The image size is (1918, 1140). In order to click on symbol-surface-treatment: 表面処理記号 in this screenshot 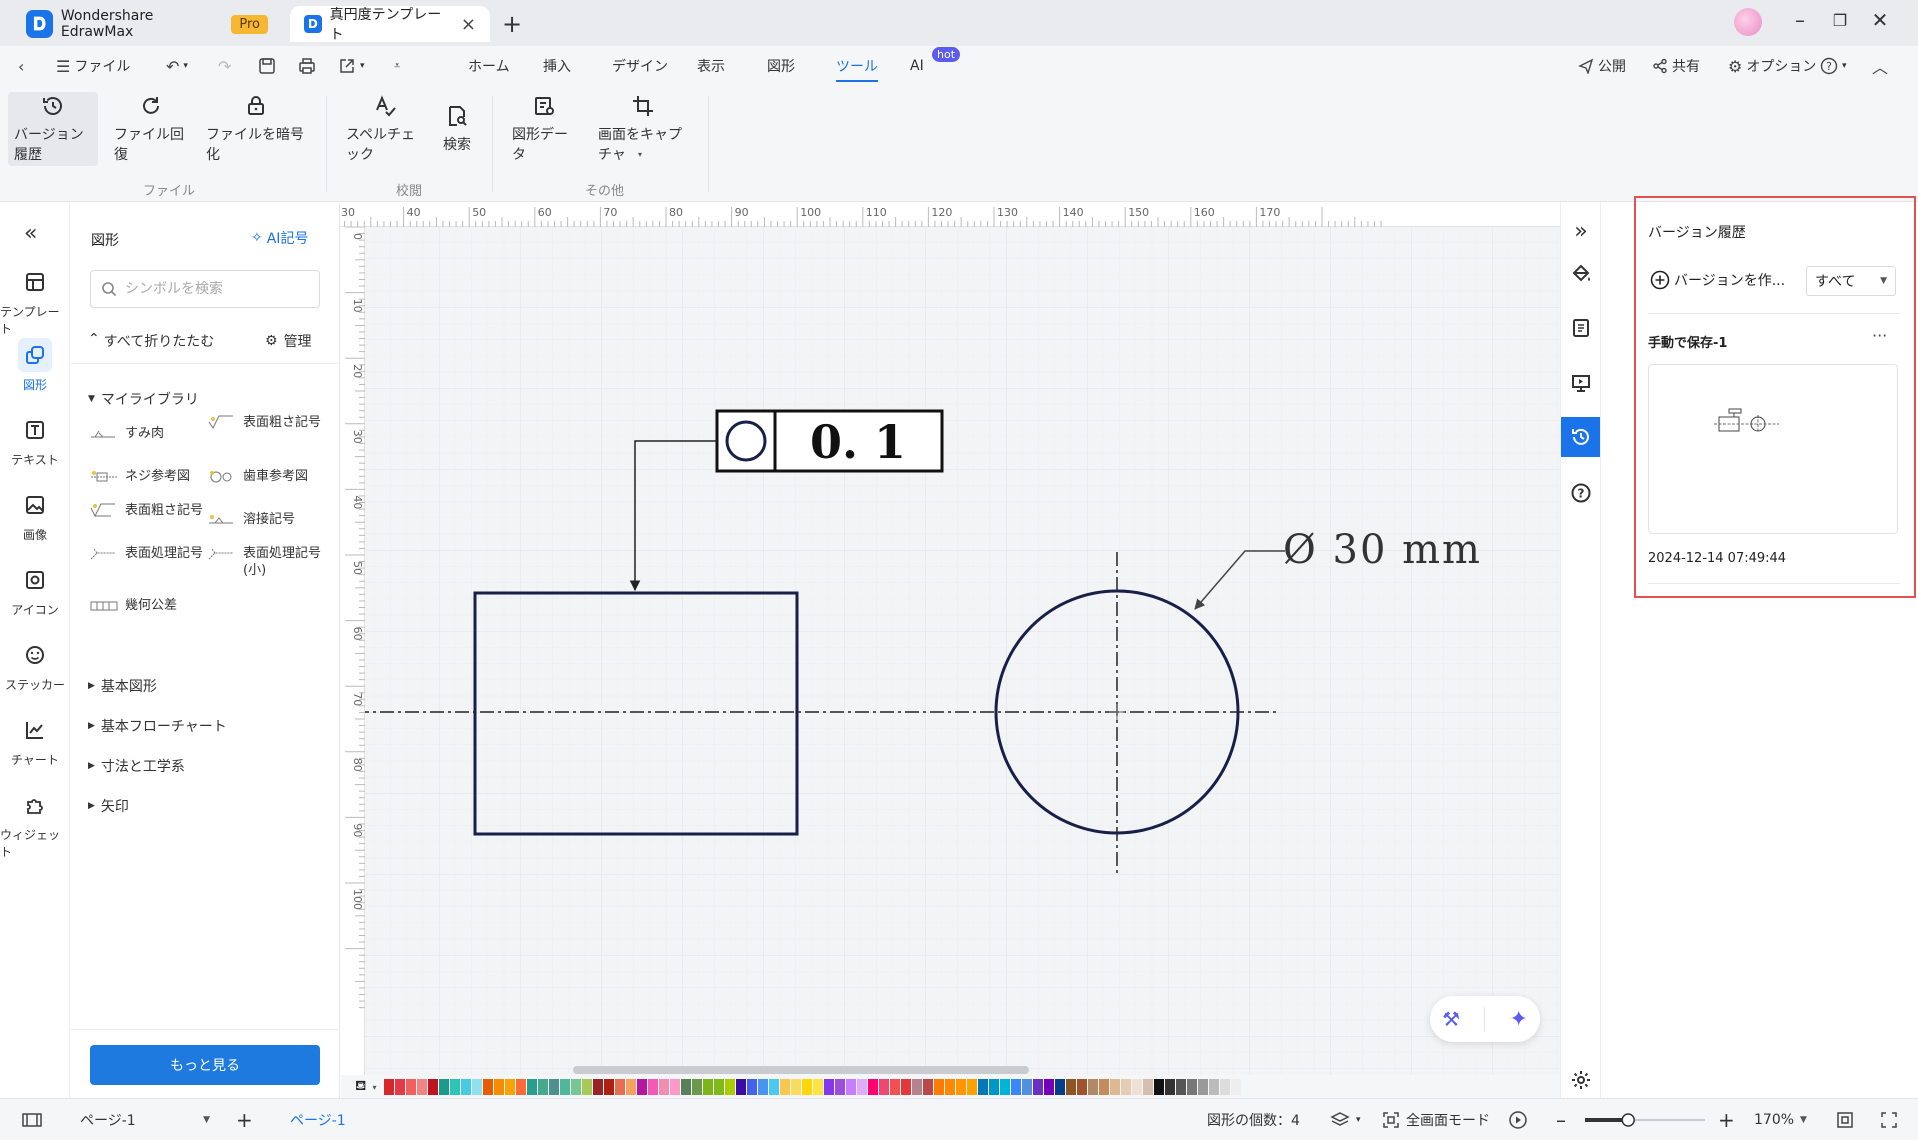, I will do `click(149, 554)`.